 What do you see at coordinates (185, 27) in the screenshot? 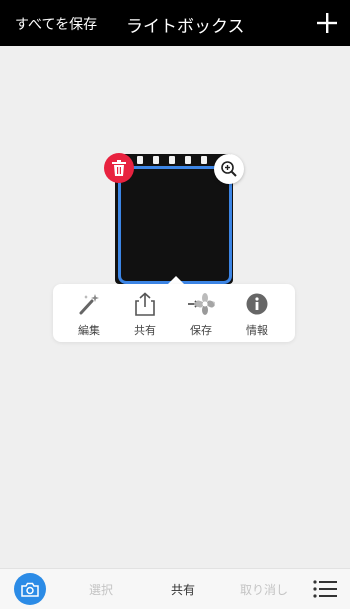
I see `page-title: ライトボックス` at bounding box center [185, 27].